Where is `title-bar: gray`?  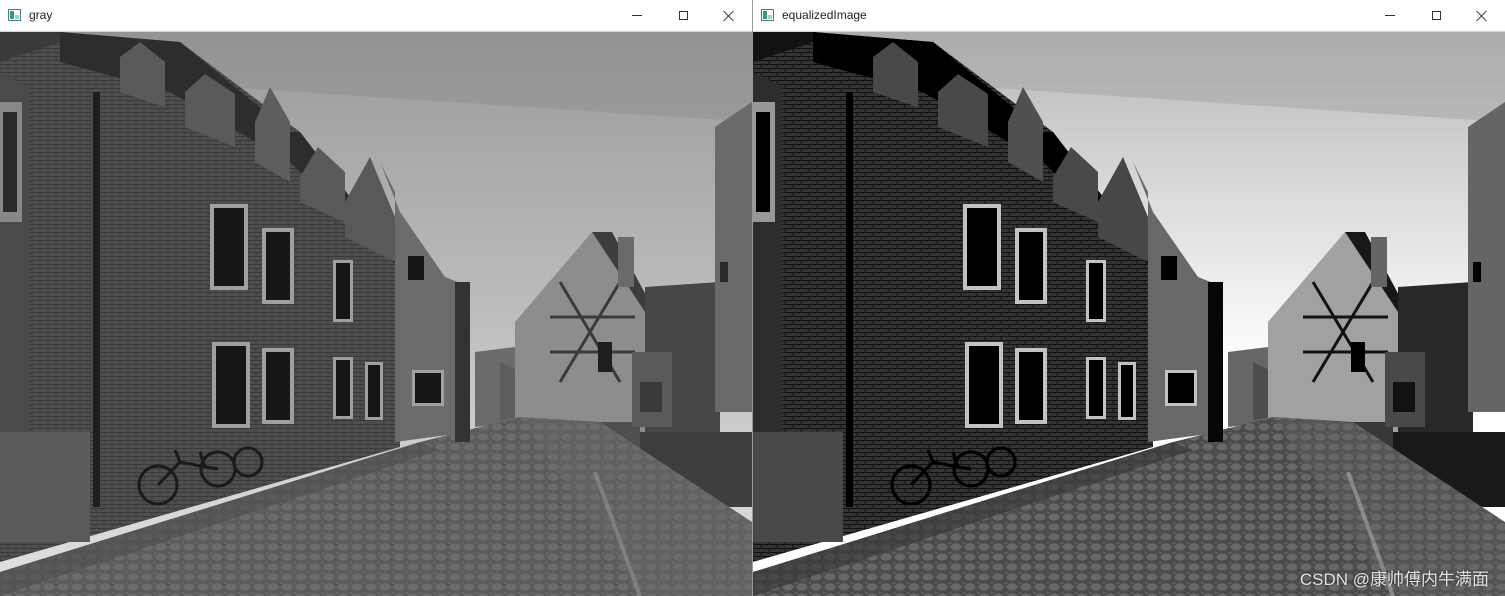 title-bar: gray is located at coordinates (376, 16).